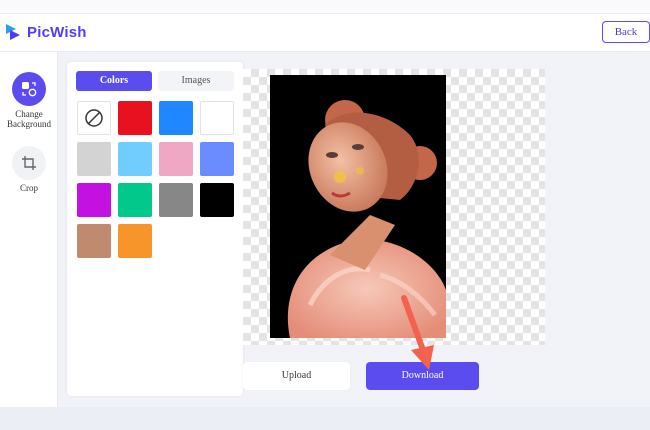 The width and height of the screenshot is (650, 430). I want to click on swatch-light-gray, so click(94, 159).